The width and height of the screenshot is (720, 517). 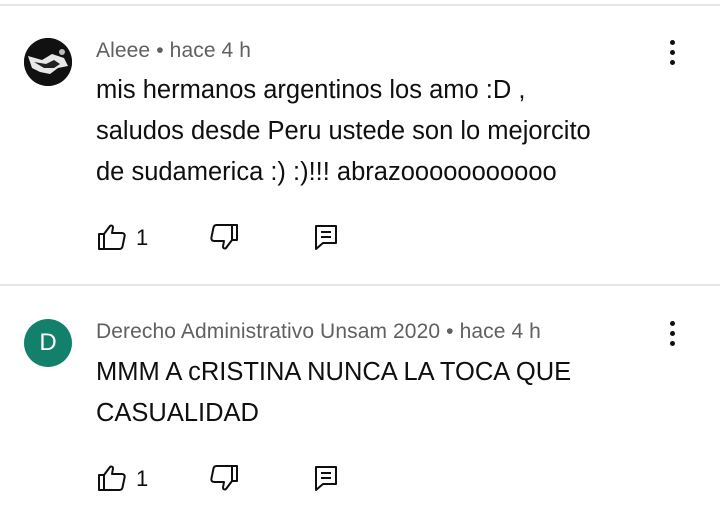 What do you see at coordinates (326, 172) in the screenshot?
I see `comment-text-line: de sudamerica :) :)!!! abrazooooooooooo` at bounding box center [326, 172].